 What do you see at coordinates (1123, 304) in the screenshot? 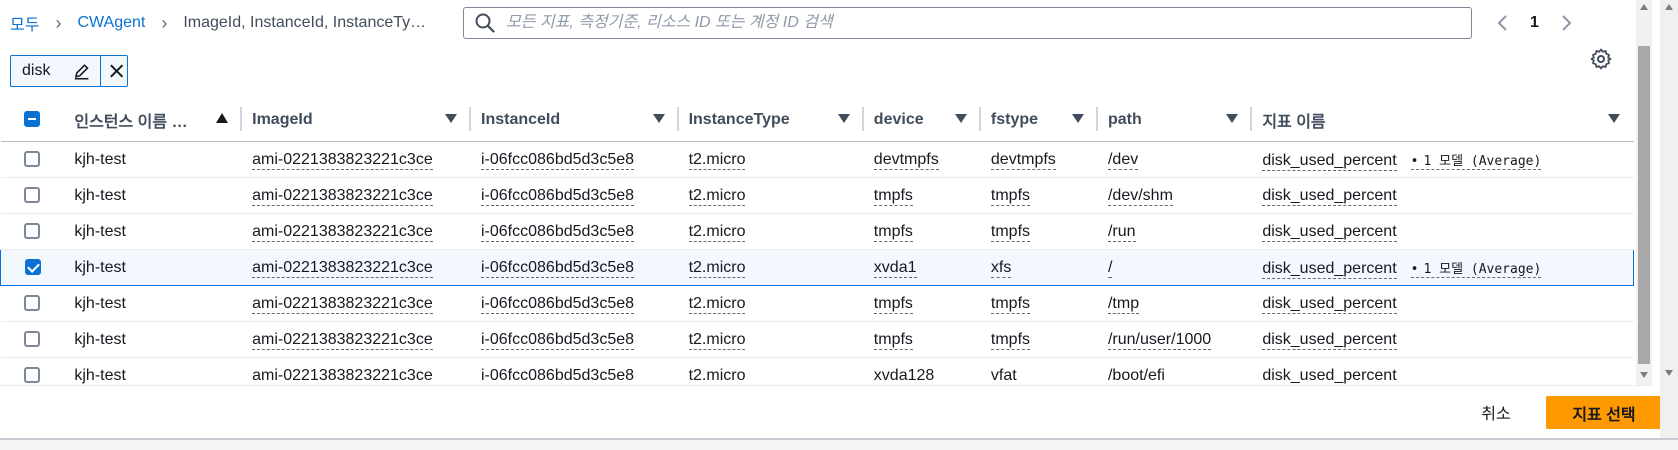
I see `path-link: /tmp` at bounding box center [1123, 304].